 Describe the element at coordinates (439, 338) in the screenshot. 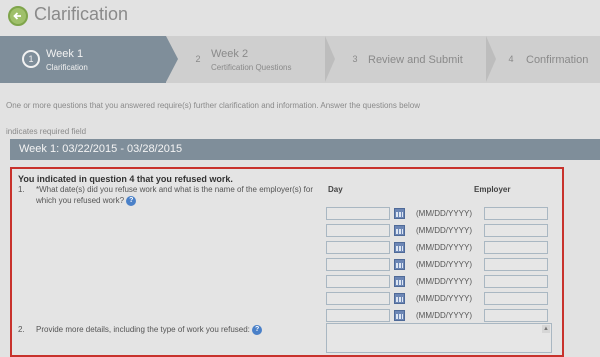

I see `details-textarea: ▲` at that location.